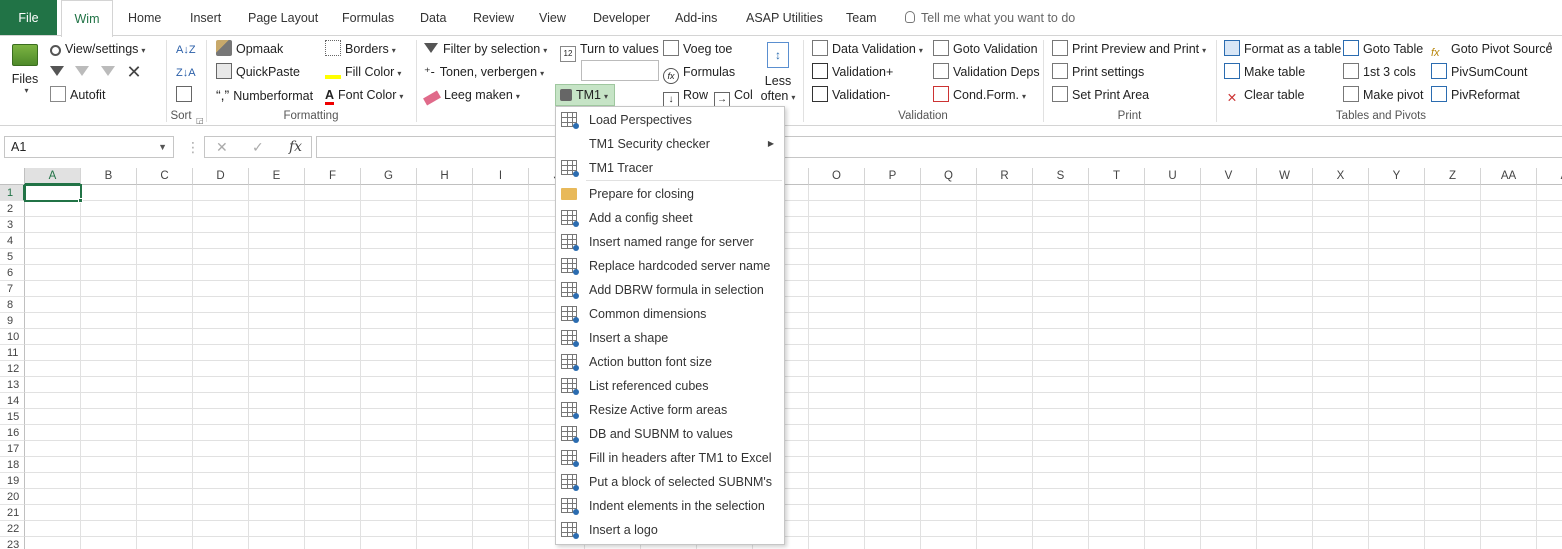 This screenshot has height=549, width=1562. I want to click on goto-validation-button: Goto Validation, so click(985, 49).